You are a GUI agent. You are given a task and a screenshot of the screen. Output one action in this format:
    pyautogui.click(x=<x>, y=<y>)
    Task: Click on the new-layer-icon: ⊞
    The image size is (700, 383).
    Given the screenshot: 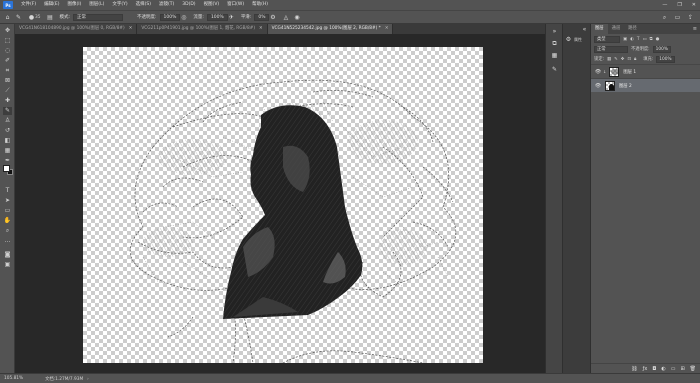 What is the action you would take?
    pyautogui.click(x=682, y=369)
    